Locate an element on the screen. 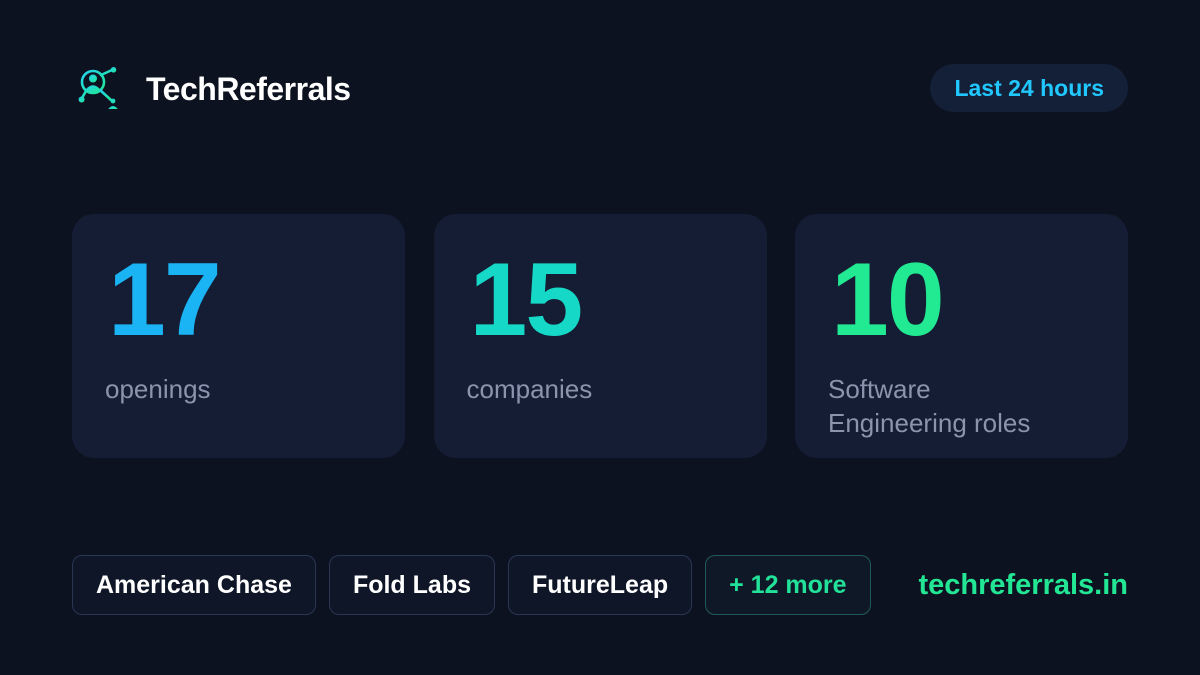 The height and width of the screenshot is (675, 1200). site-link: techreferrals.in is located at coordinates (1023, 585).